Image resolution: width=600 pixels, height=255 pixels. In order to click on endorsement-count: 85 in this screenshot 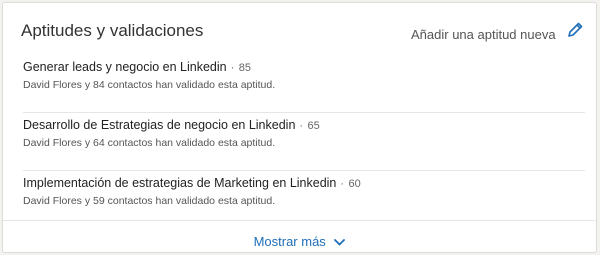, I will do `click(245, 68)`.